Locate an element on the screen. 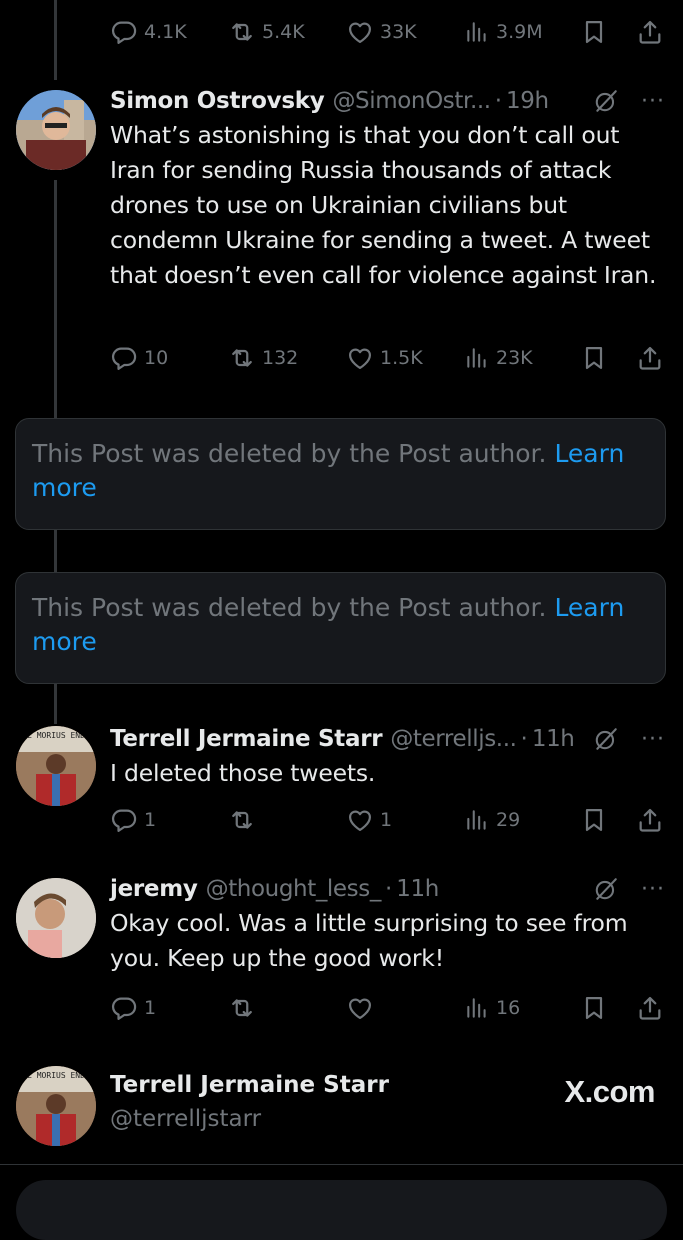  like-count: 33K is located at coordinates (398, 32).